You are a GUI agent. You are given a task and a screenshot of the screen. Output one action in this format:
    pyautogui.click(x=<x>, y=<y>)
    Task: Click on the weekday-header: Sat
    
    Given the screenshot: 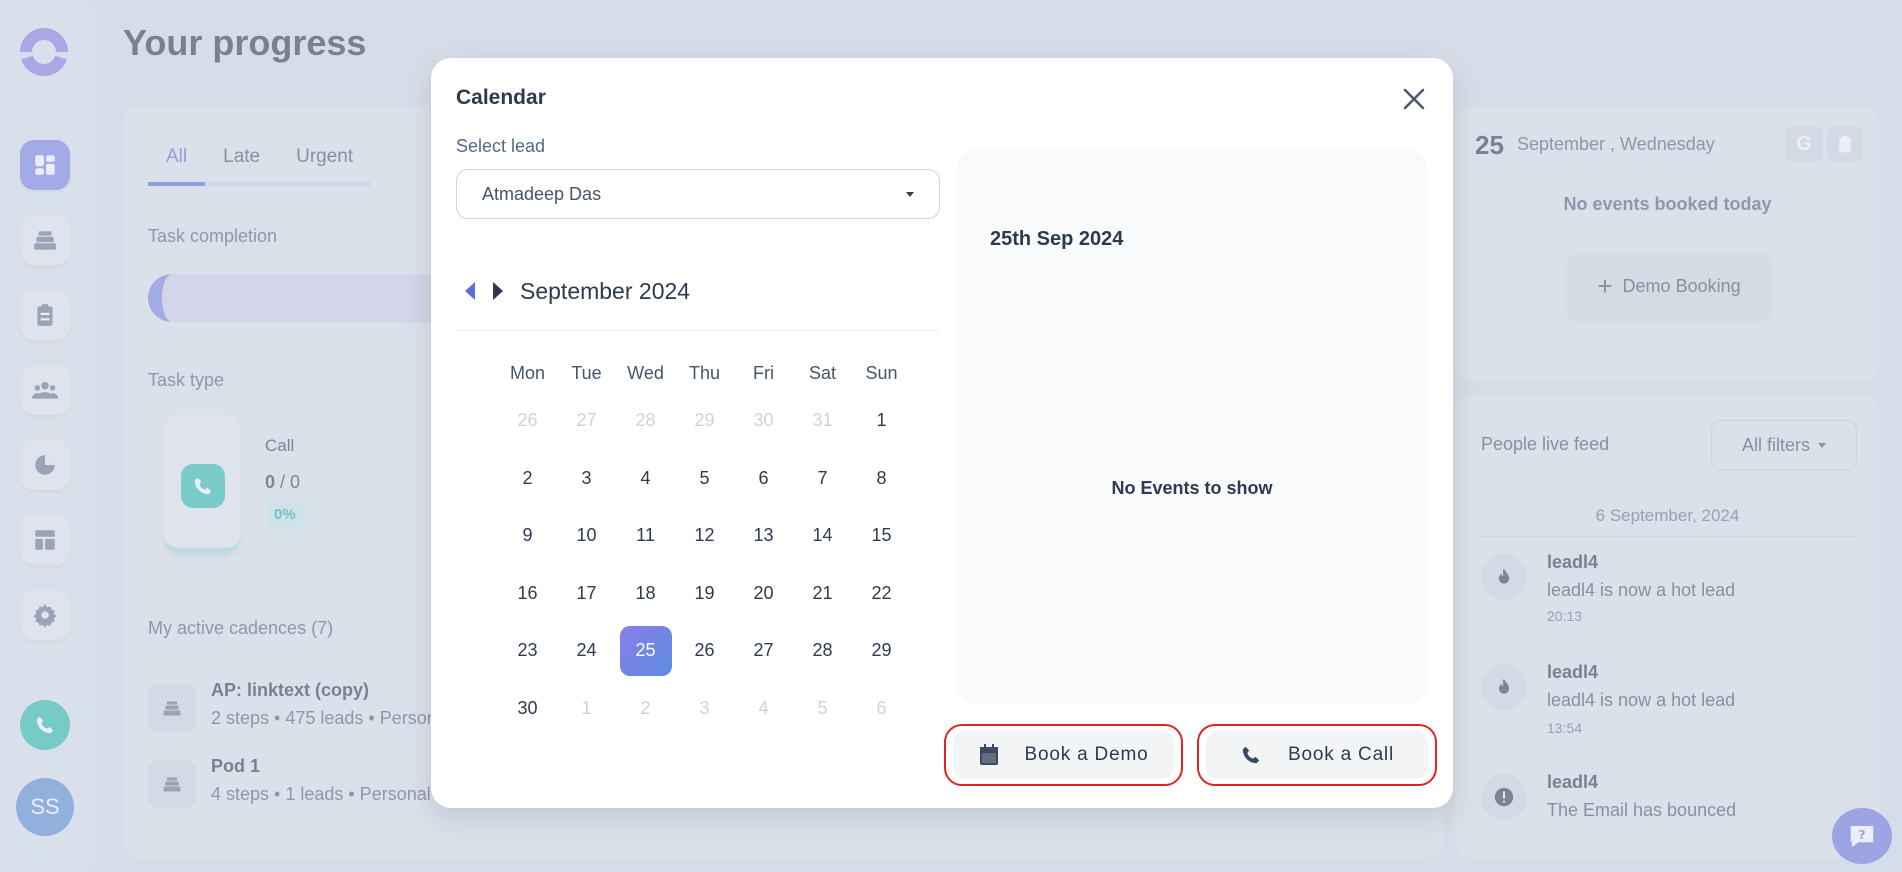 What is the action you would take?
    pyautogui.click(x=822, y=372)
    